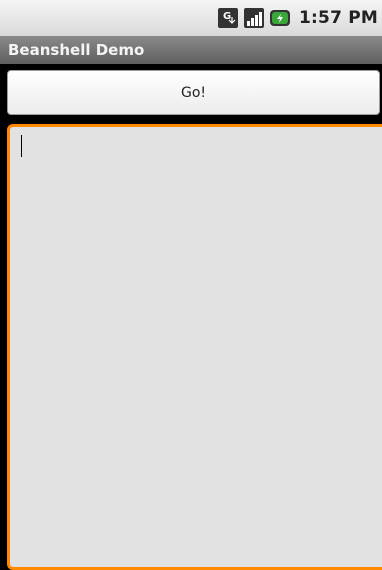  I want to click on text-cursor, so click(21, 146).